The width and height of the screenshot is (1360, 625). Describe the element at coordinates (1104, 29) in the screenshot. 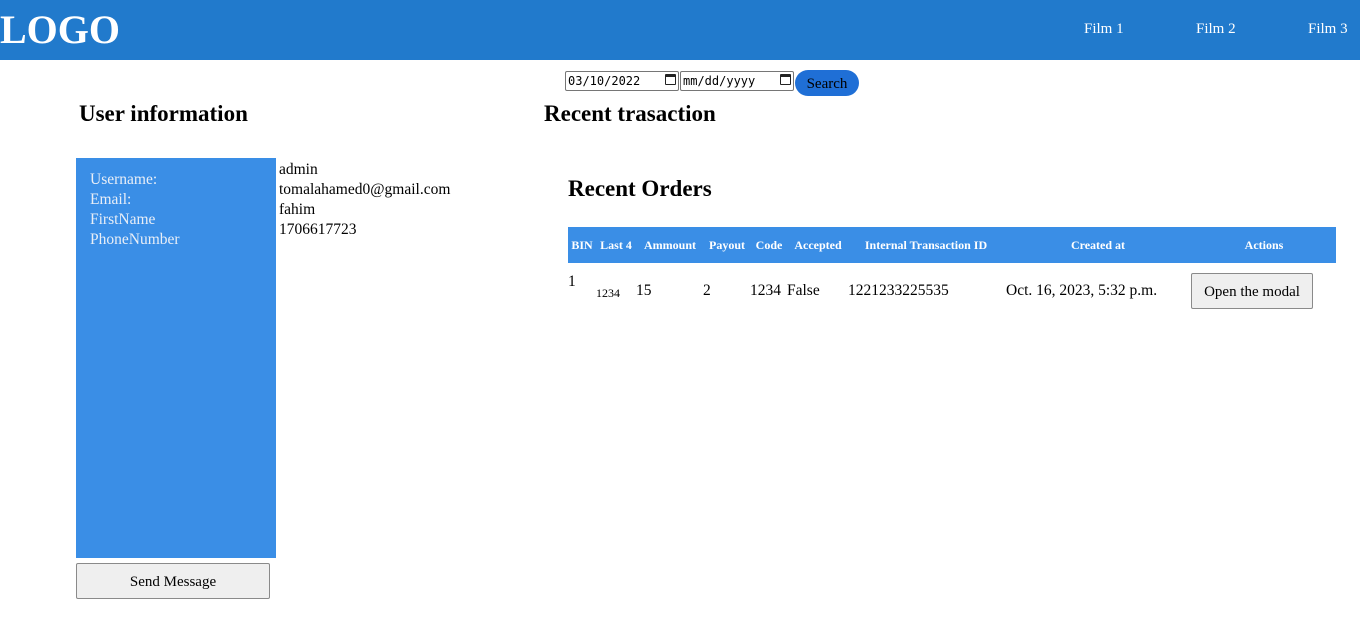

I see `nav-link-film-1: Film 1` at that location.